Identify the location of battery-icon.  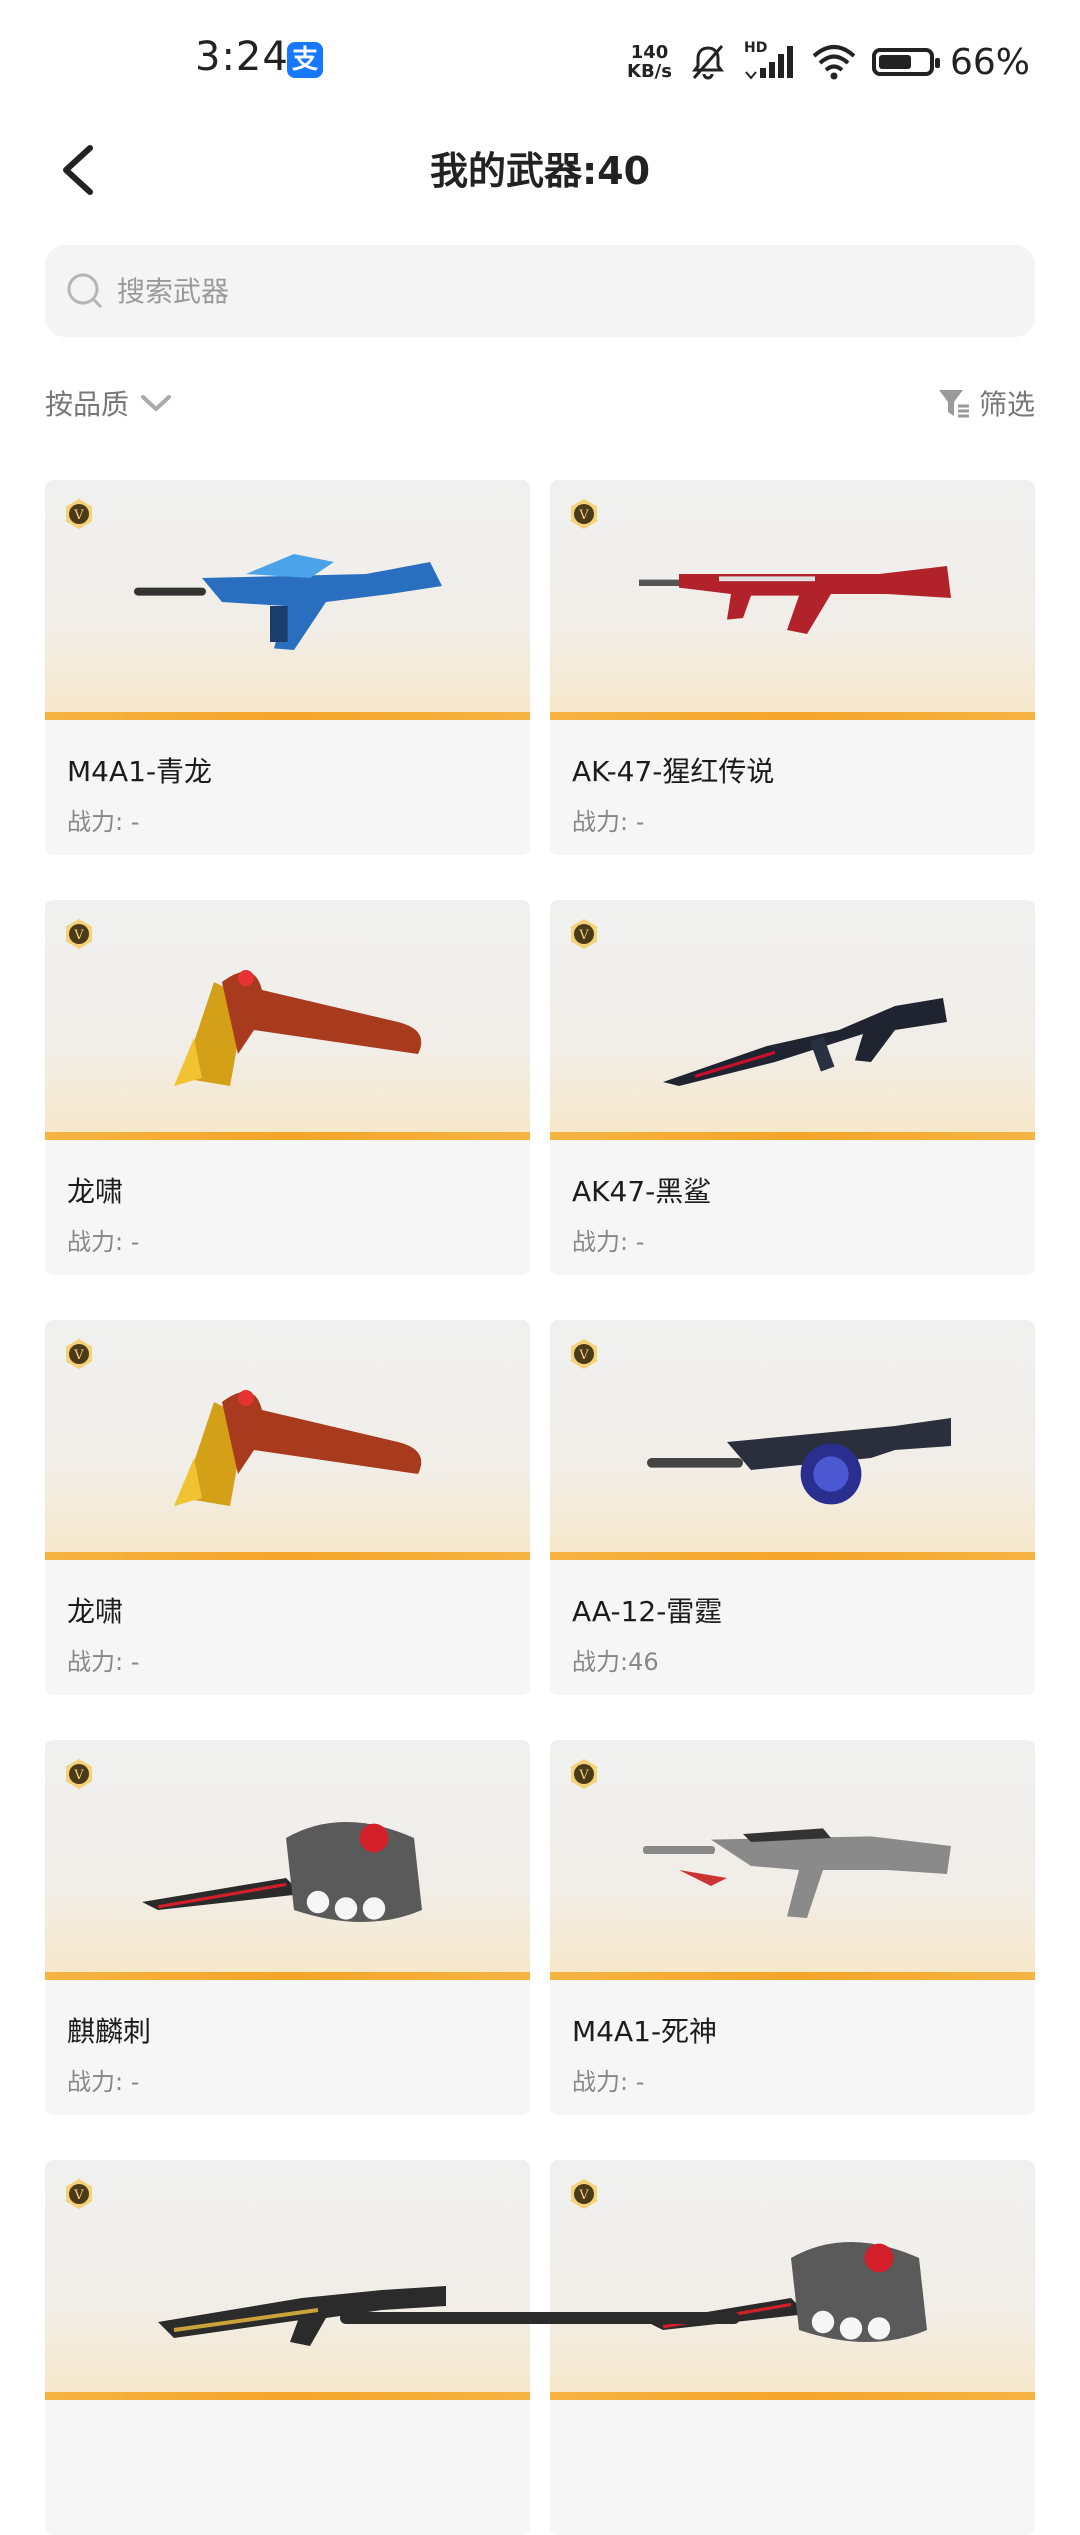
(905, 62).